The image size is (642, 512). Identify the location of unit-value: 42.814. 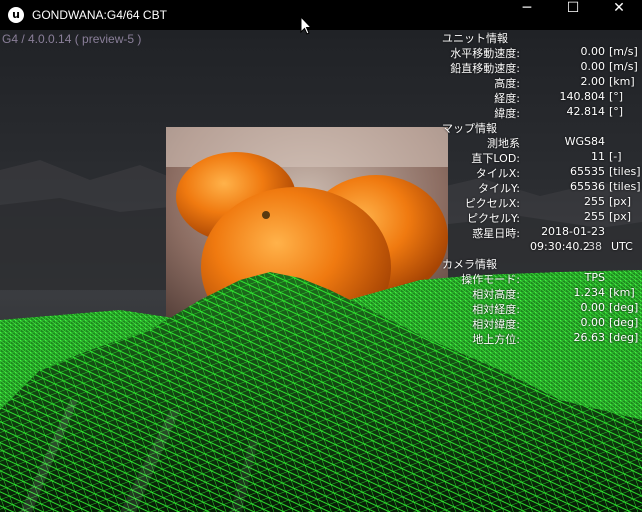
(586, 111).